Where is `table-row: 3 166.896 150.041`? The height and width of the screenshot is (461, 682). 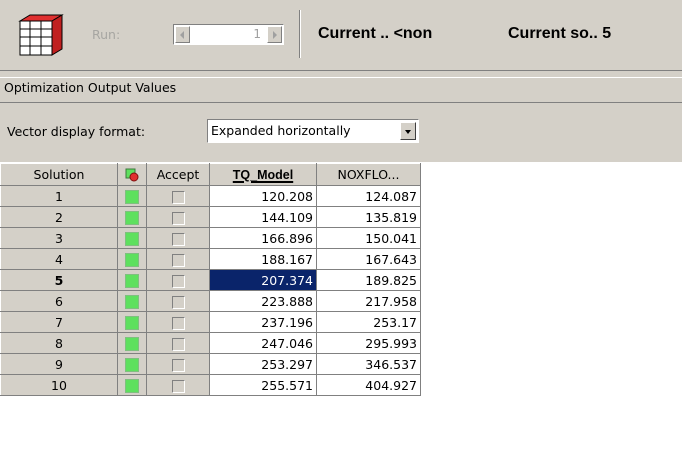
table-row: 3 166.896 150.041 is located at coordinates (210, 238).